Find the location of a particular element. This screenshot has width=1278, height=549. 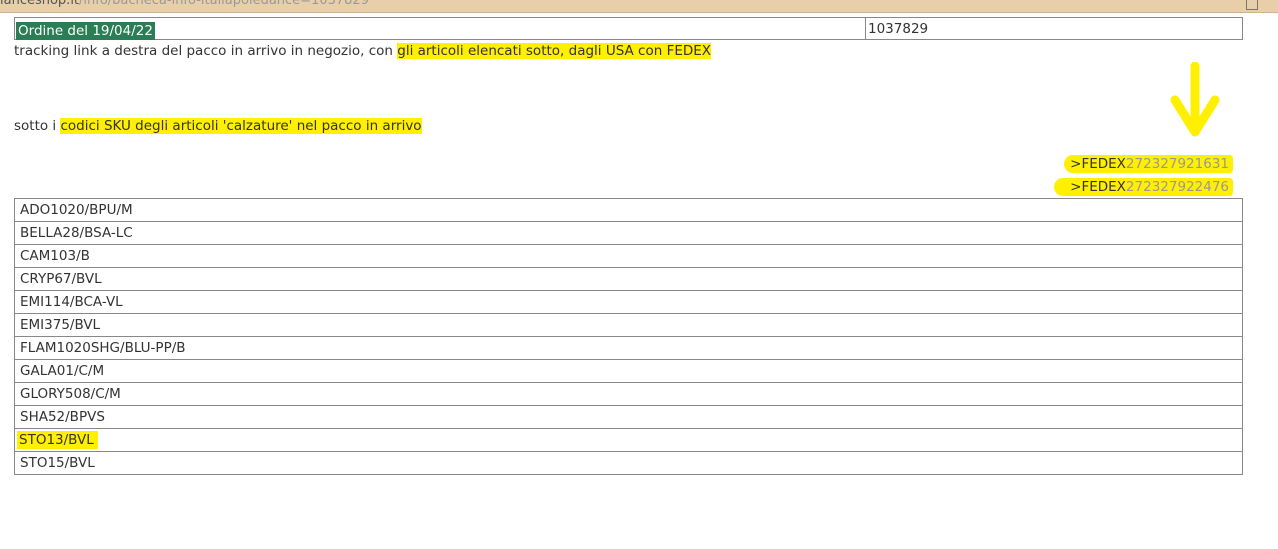

order-title-cell: Ordine del 19/04/22 is located at coordinates (440, 29).